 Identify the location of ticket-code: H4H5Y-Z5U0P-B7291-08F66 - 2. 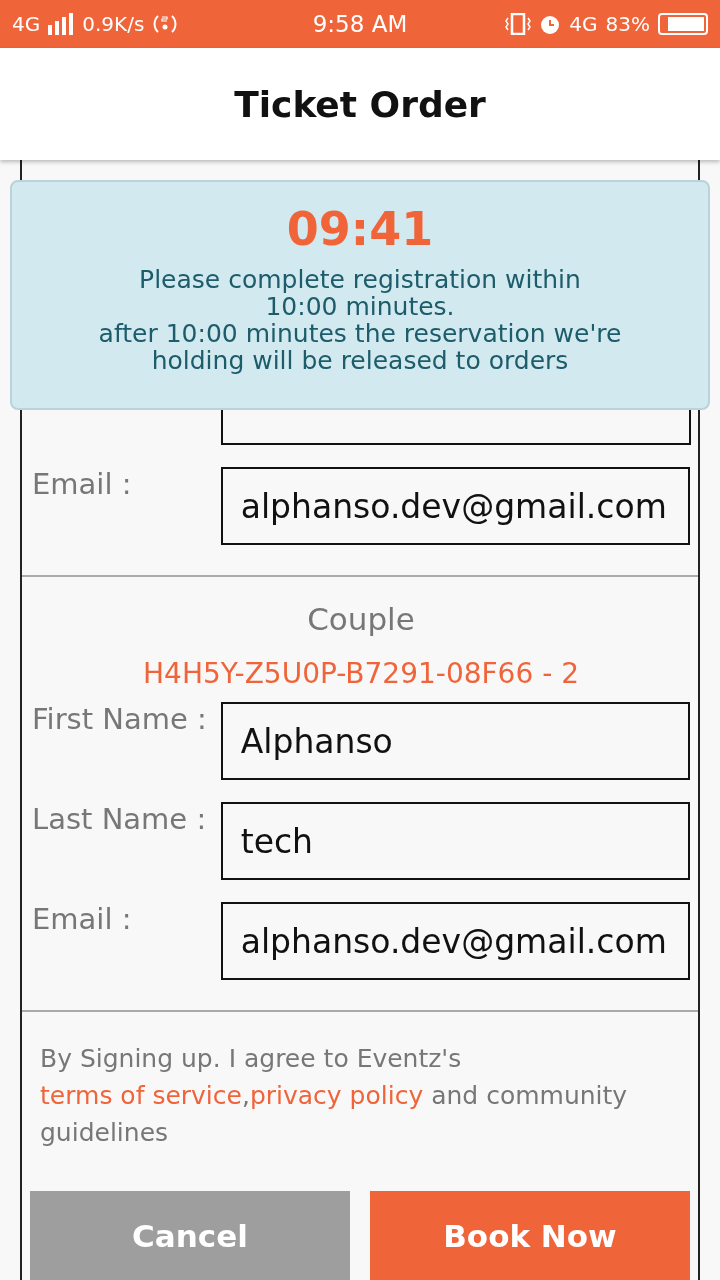
(361, 673).